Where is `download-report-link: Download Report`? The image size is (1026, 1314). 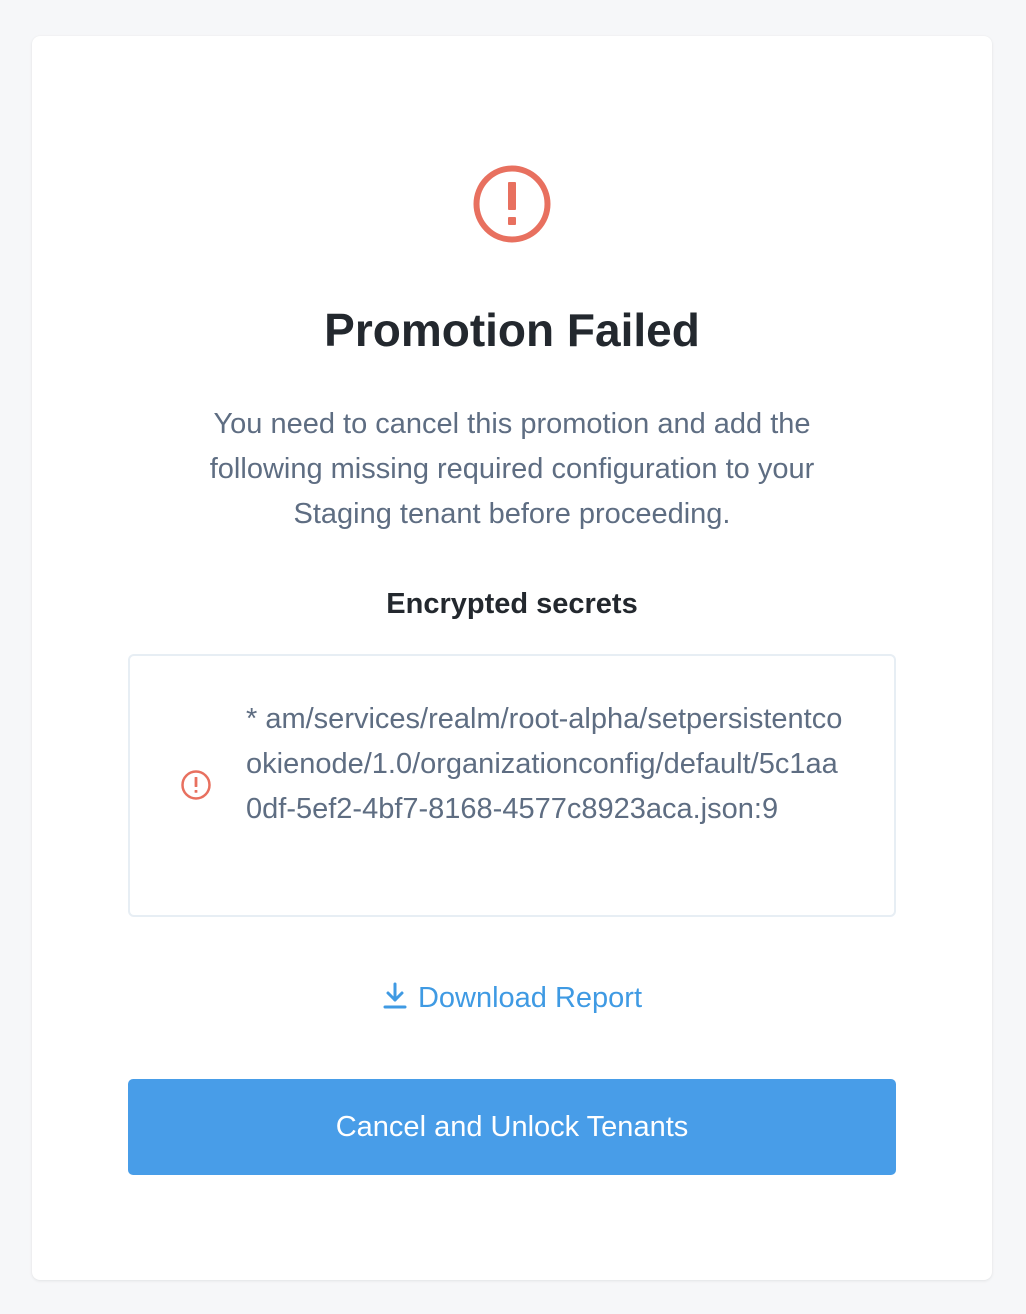
download-report-link: Download Report is located at coordinates (512, 998).